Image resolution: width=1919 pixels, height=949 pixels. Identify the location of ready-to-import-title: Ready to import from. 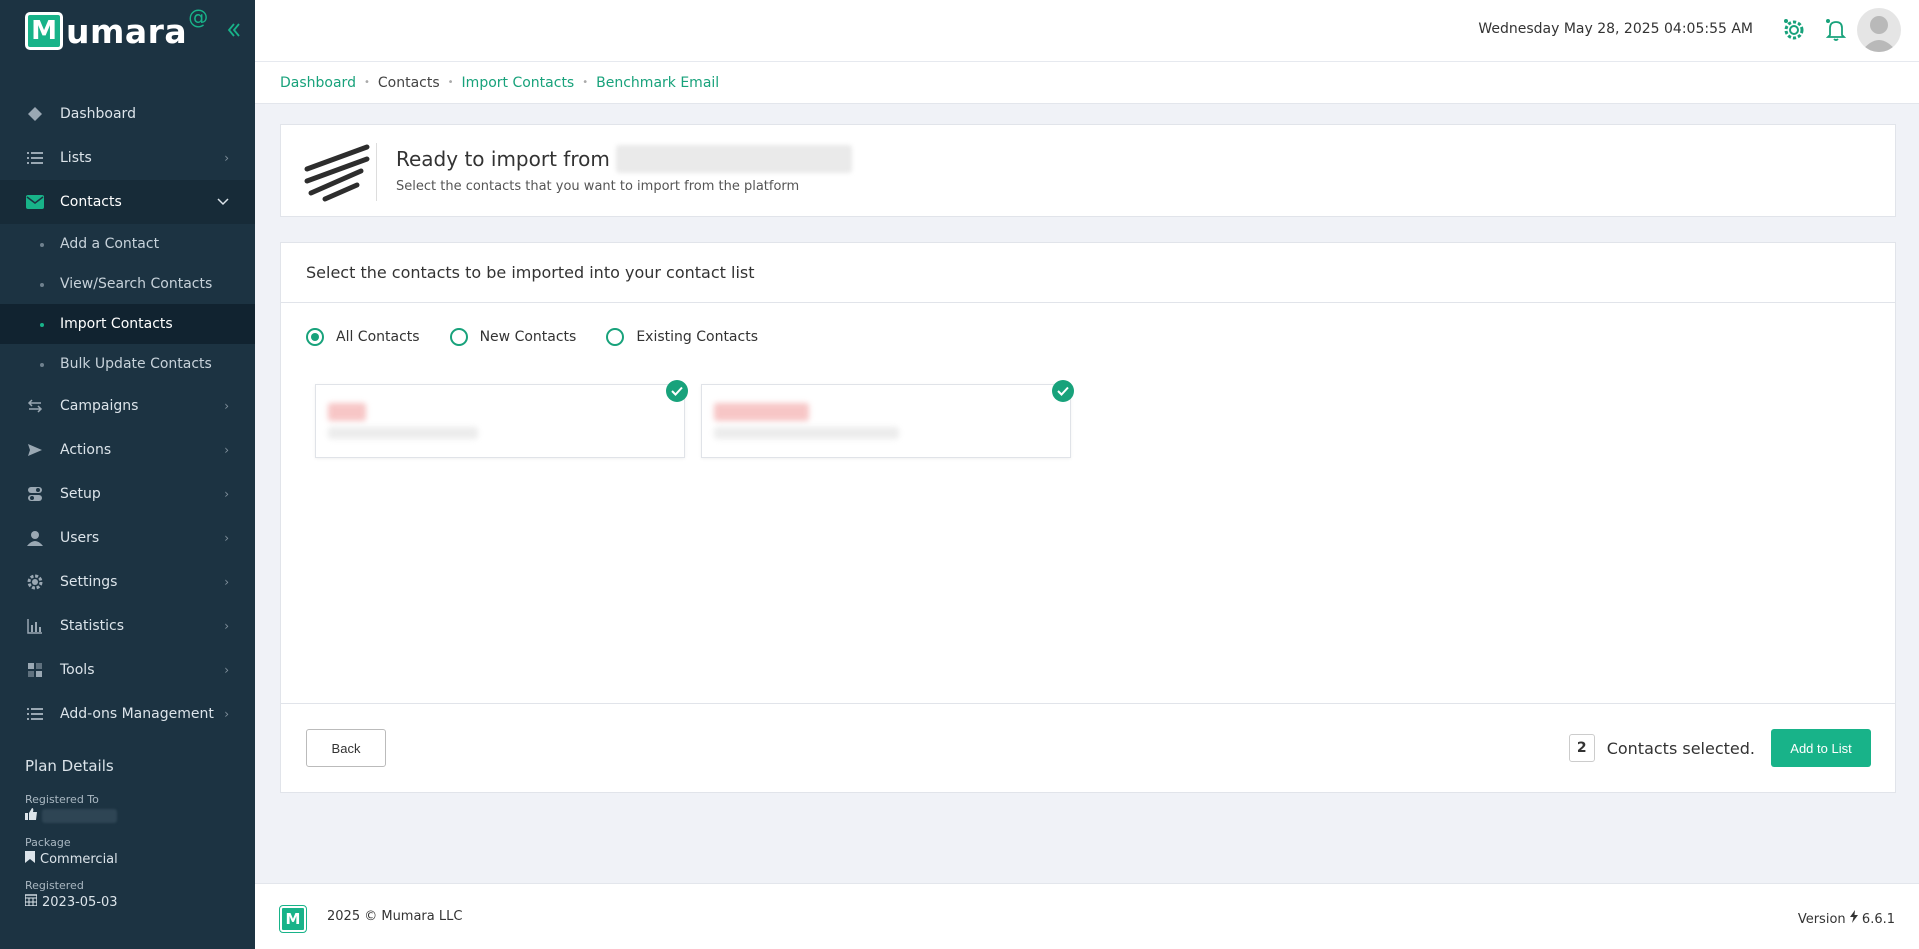
(624, 159).